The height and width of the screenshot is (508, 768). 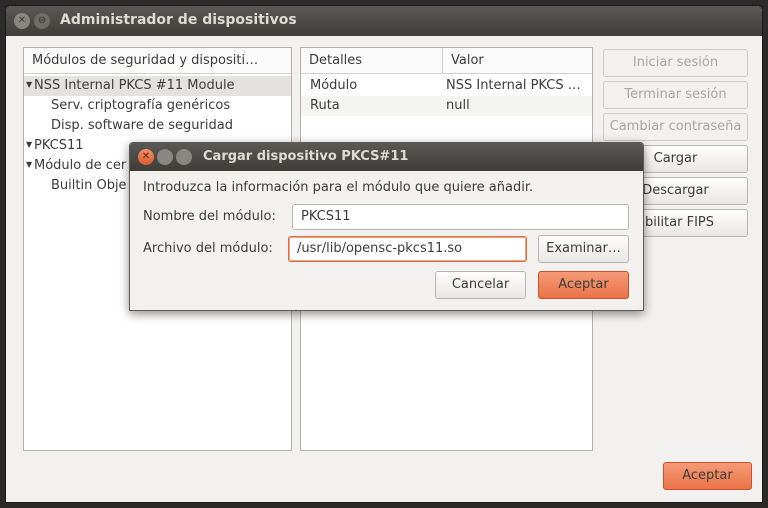 What do you see at coordinates (460, 217) in the screenshot?
I see `module-name-input: PKCS11` at bounding box center [460, 217].